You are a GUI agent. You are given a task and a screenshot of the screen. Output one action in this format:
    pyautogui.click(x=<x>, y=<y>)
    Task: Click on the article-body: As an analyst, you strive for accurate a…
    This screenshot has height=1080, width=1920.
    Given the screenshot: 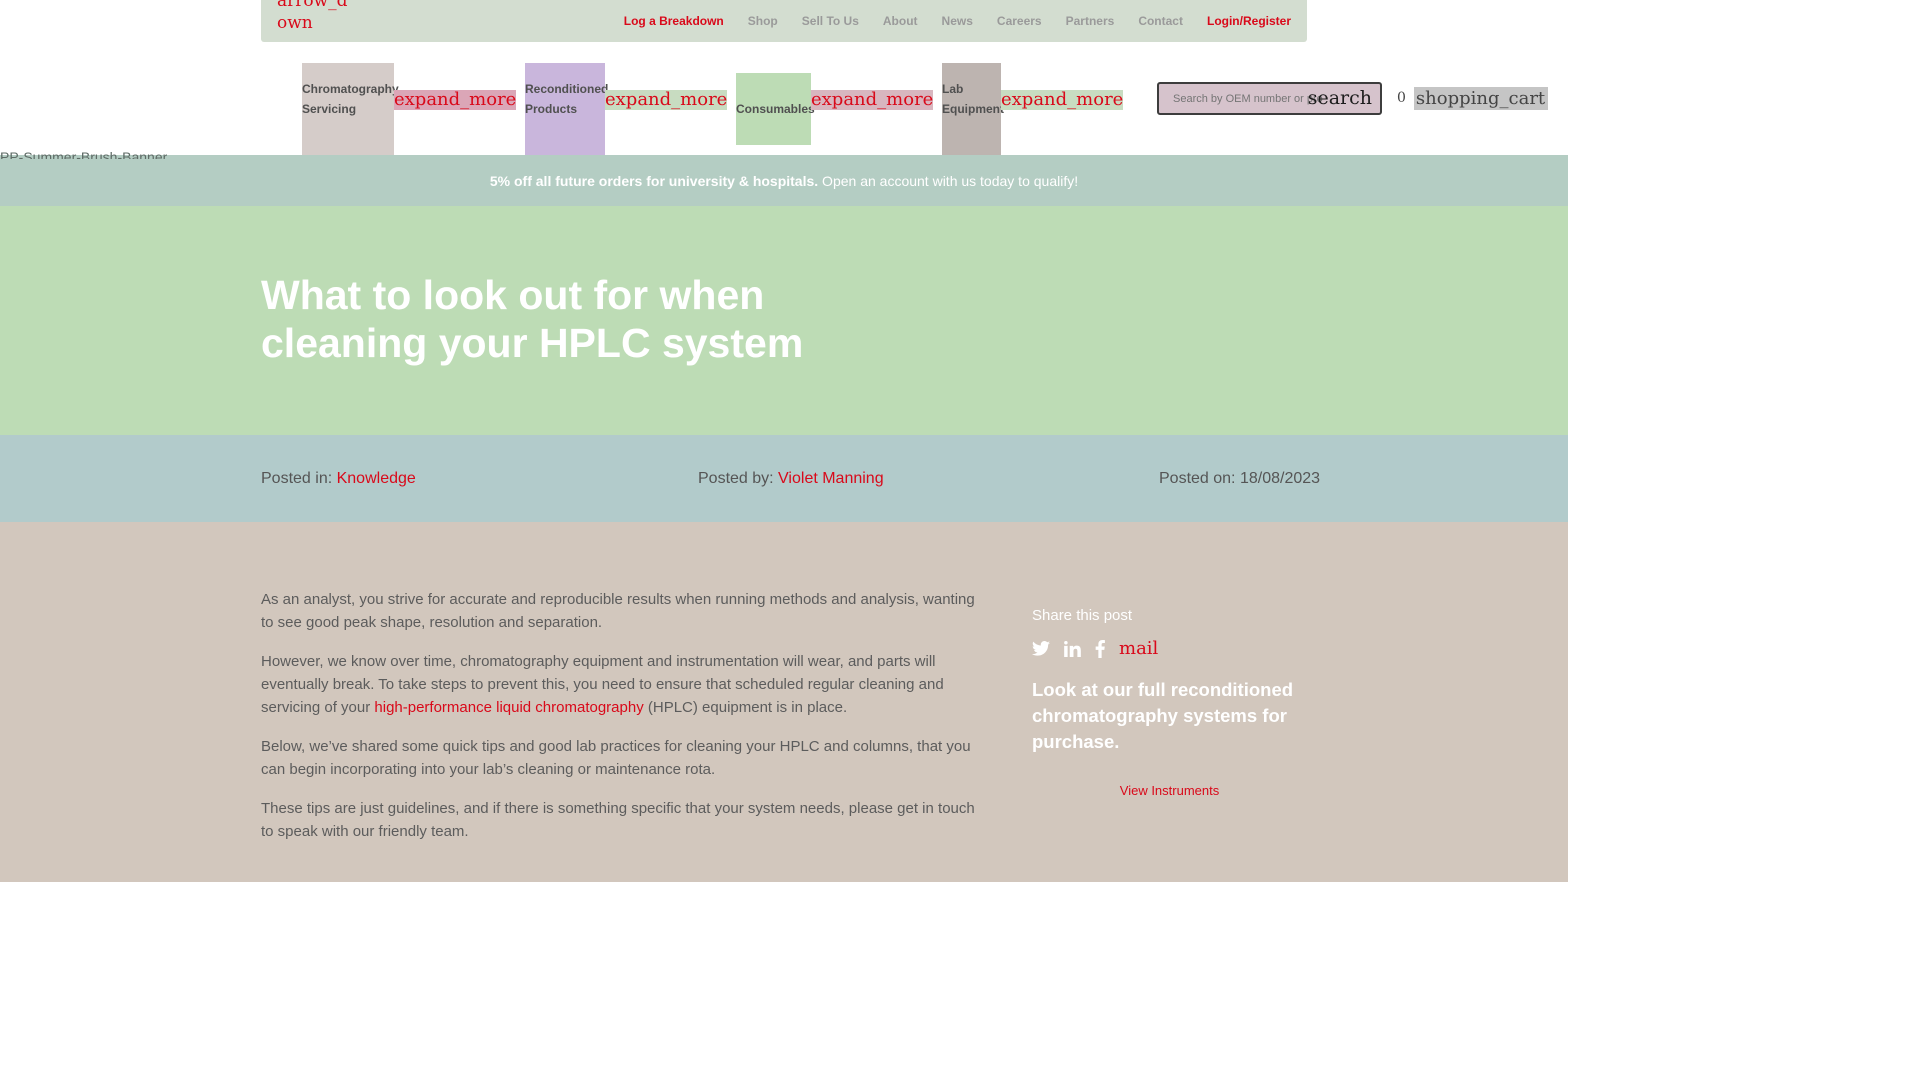 What is the action you would take?
    pyautogui.click(x=622, y=723)
    